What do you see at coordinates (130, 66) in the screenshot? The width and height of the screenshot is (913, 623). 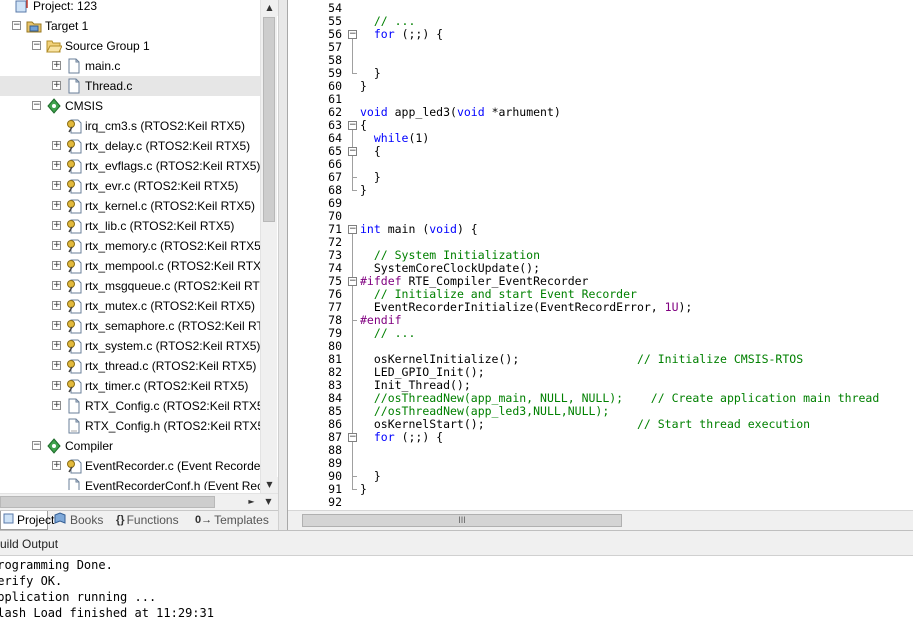 I see `tree-item: + main.c` at bounding box center [130, 66].